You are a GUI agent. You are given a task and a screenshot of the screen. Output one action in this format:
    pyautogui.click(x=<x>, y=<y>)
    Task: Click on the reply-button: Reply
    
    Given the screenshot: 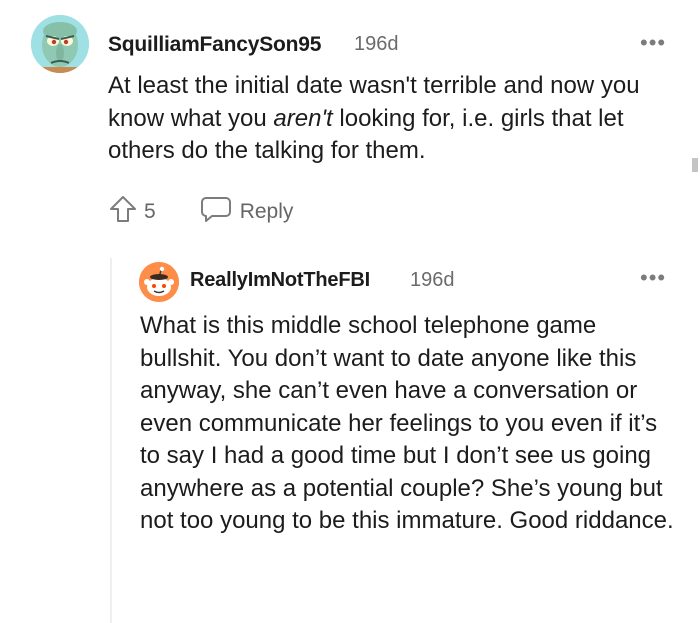 What is the action you would take?
    pyautogui.click(x=267, y=212)
    